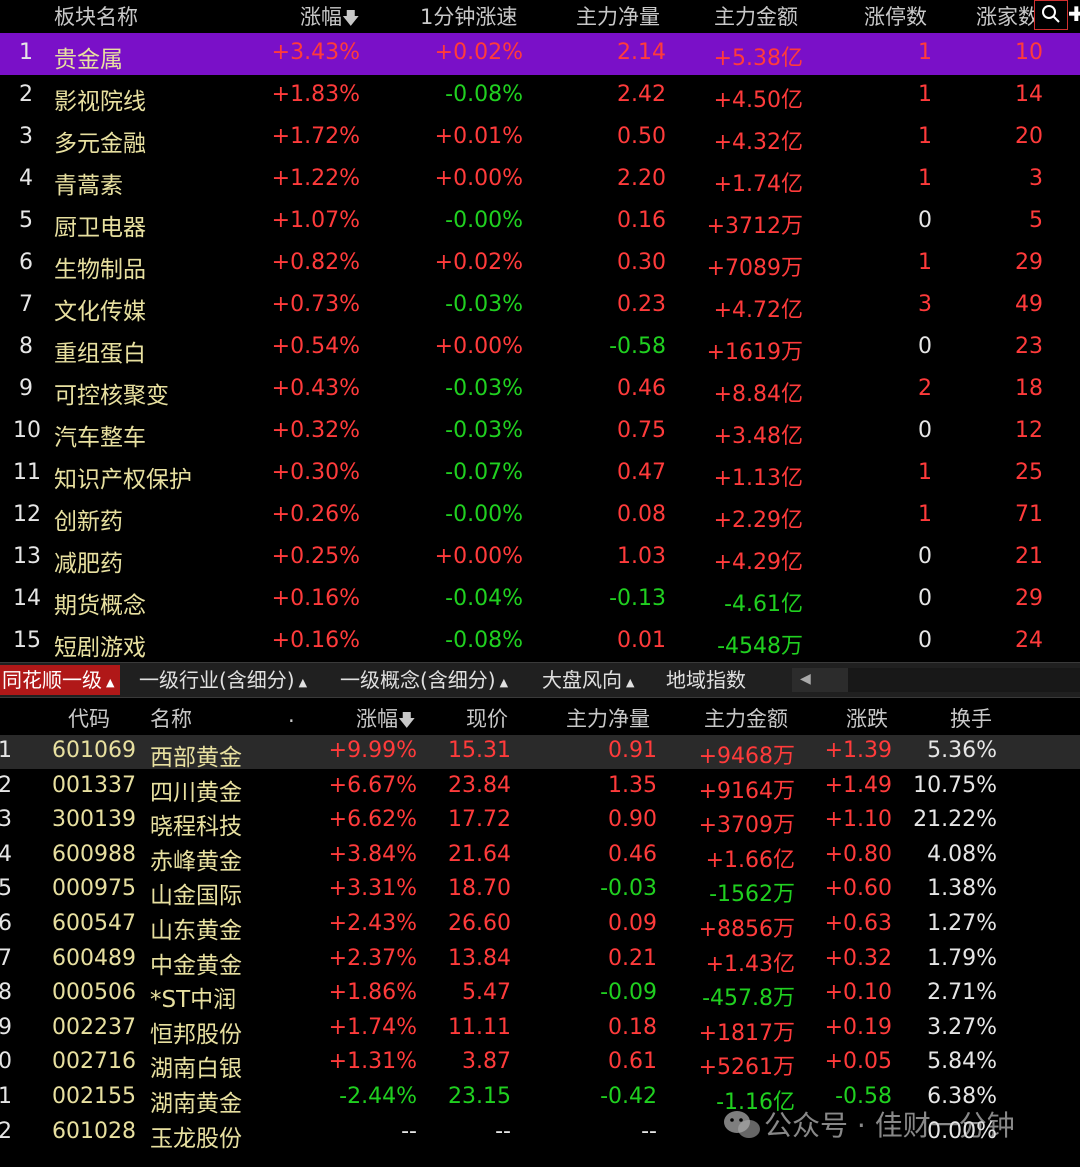 The height and width of the screenshot is (1167, 1080). Describe the element at coordinates (746, 1068) in the screenshot. I see `main-amount: +5261万` at that location.